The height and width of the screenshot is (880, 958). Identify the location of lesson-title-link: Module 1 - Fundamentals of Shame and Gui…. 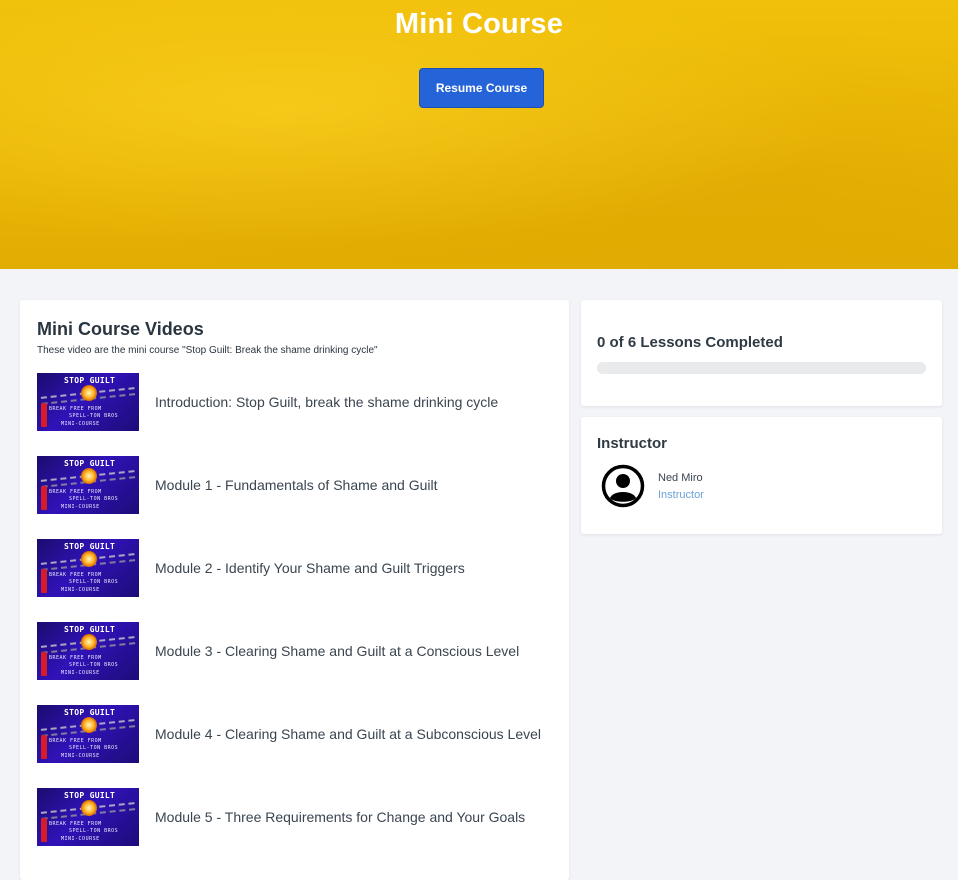
(296, 485).